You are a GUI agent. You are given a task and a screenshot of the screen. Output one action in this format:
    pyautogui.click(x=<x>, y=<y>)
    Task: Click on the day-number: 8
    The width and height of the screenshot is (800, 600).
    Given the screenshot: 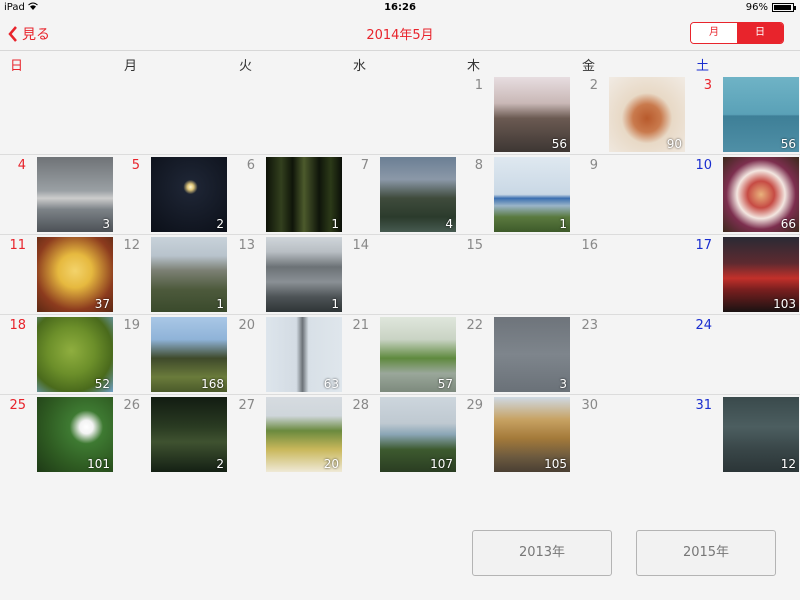 What is the action you would take?
    pyautogui.click(x=478, y=165)
    